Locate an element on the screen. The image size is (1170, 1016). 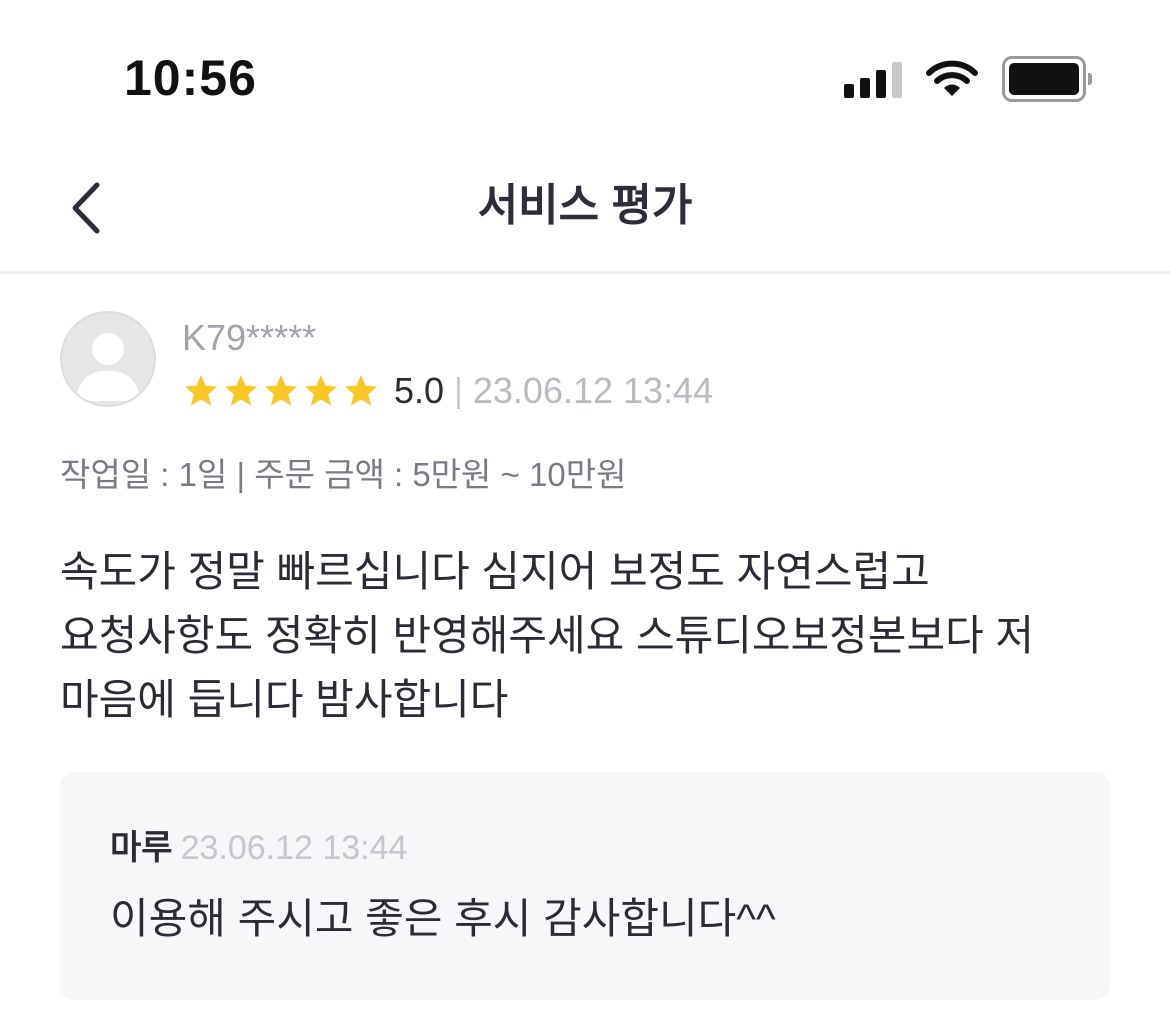
avatar-placeholder-icon is located at coordinates (108, 367).